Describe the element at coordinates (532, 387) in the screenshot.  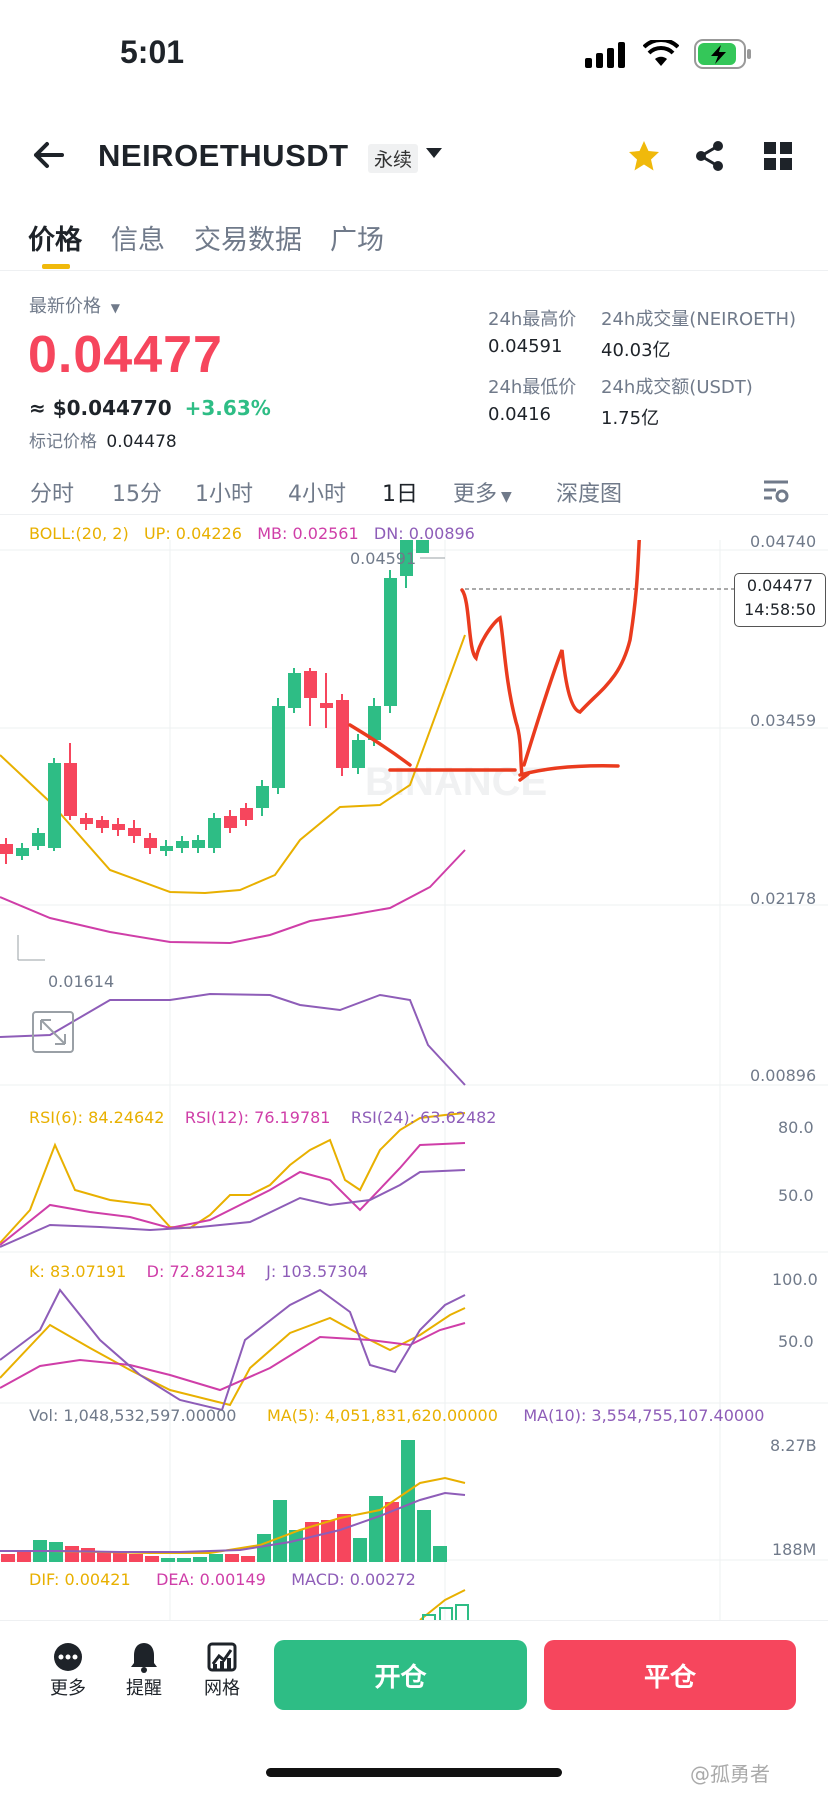
I see `low-label: 24h最低价` at that location.